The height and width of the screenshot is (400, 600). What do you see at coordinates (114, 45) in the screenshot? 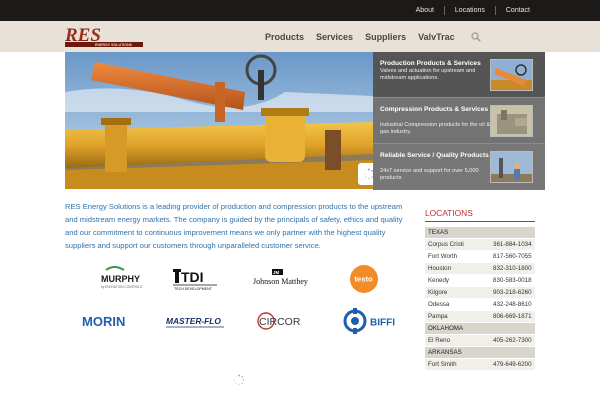
I see `logo-subtext: ENERGY SOLUTIONS` at bounding box center [114, 45].